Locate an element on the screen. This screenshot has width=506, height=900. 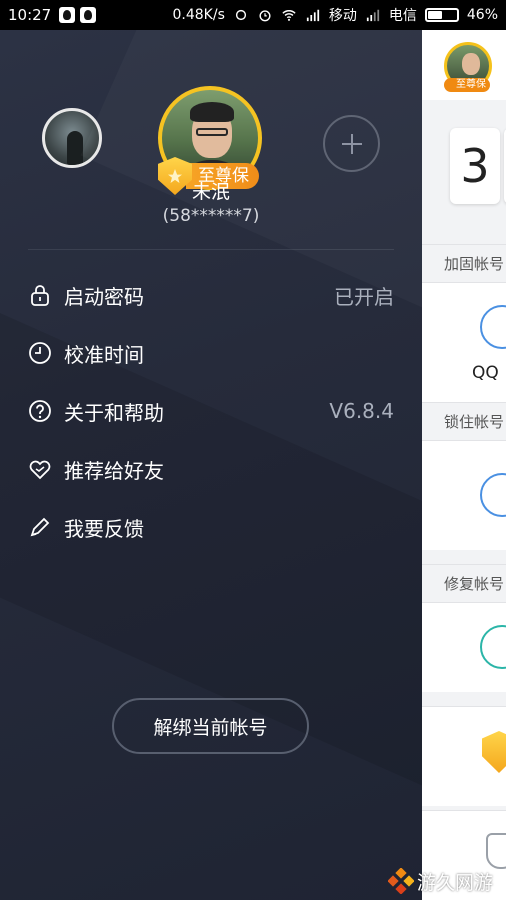
qq-label: QQ is located at coordinates (485, 373).